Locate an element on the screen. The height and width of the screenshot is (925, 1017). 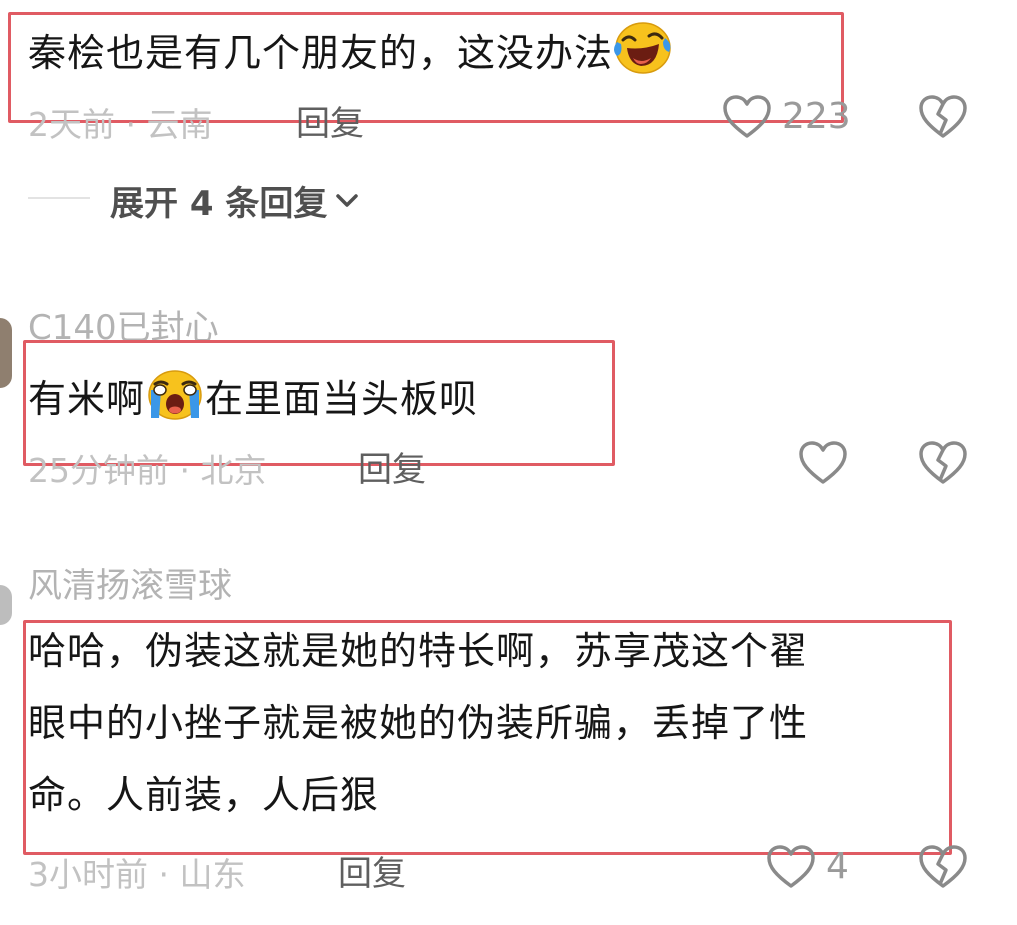
comment-1-text-row: 秦桧也是有几个朋友的，这没办法 is located at coordinates (350, 53).